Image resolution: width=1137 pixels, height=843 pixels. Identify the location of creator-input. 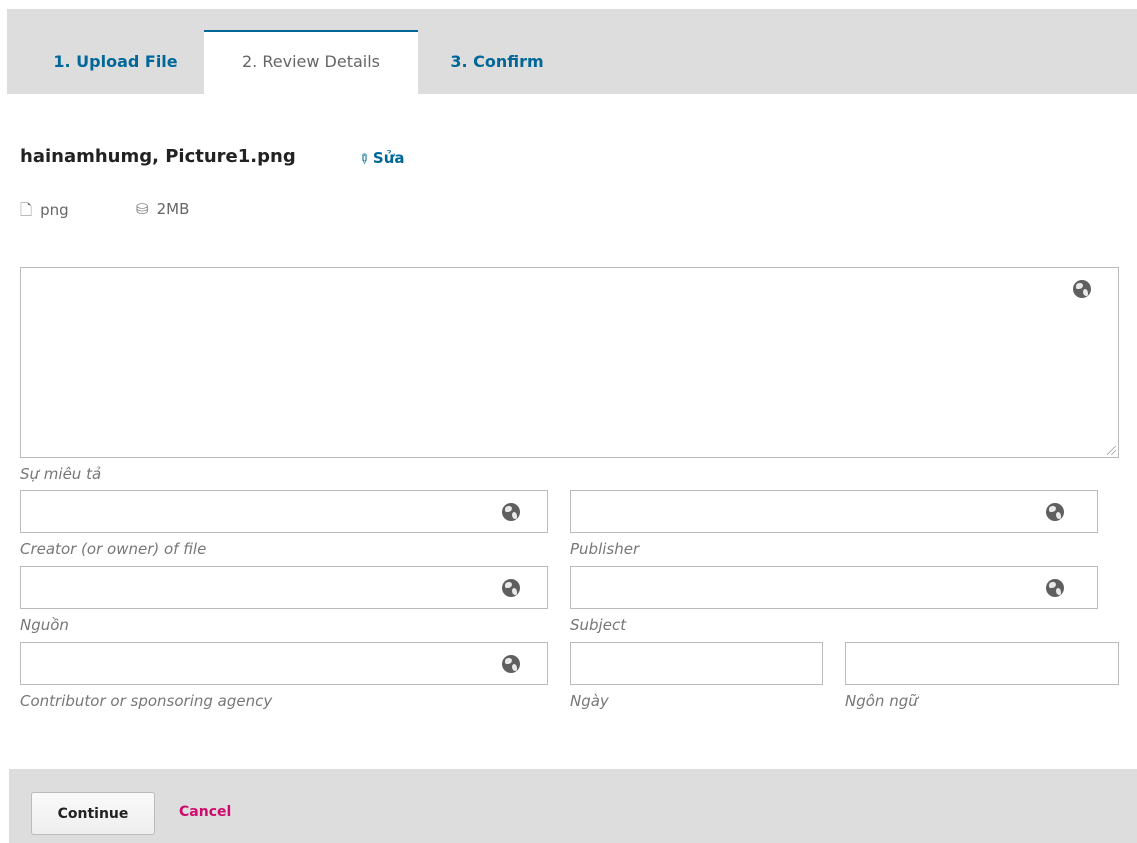
(284, 511).